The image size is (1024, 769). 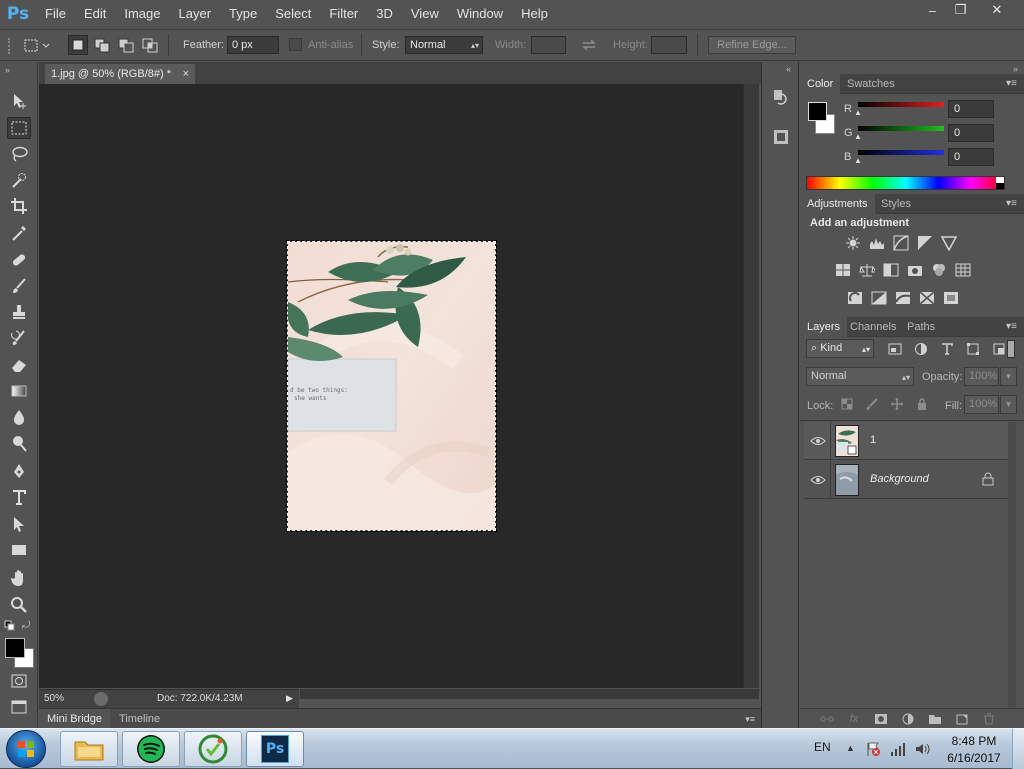 What do you see at coordinates (989, 719) in the screenshot?
I see `delete-layer-icon` at bounding box center [989, 719].